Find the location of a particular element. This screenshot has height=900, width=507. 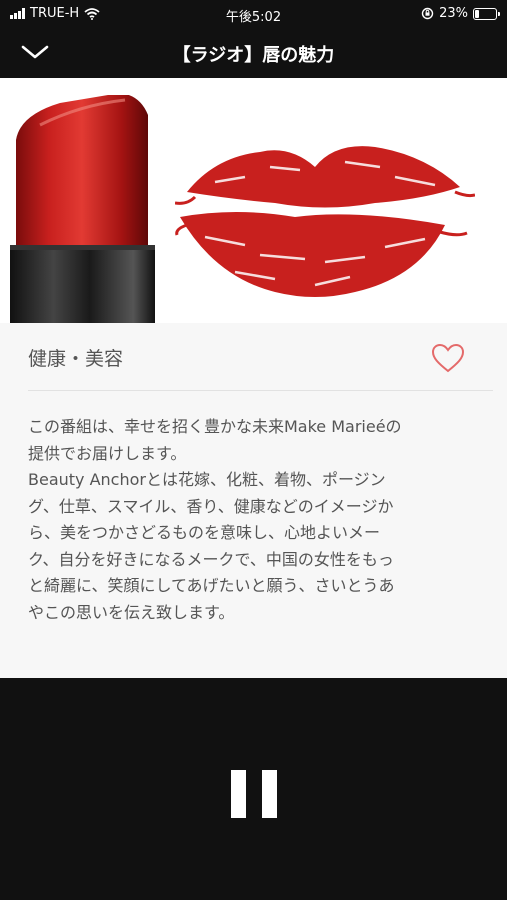

category-label: 健康・美容 is located at coordinates (76, 359).